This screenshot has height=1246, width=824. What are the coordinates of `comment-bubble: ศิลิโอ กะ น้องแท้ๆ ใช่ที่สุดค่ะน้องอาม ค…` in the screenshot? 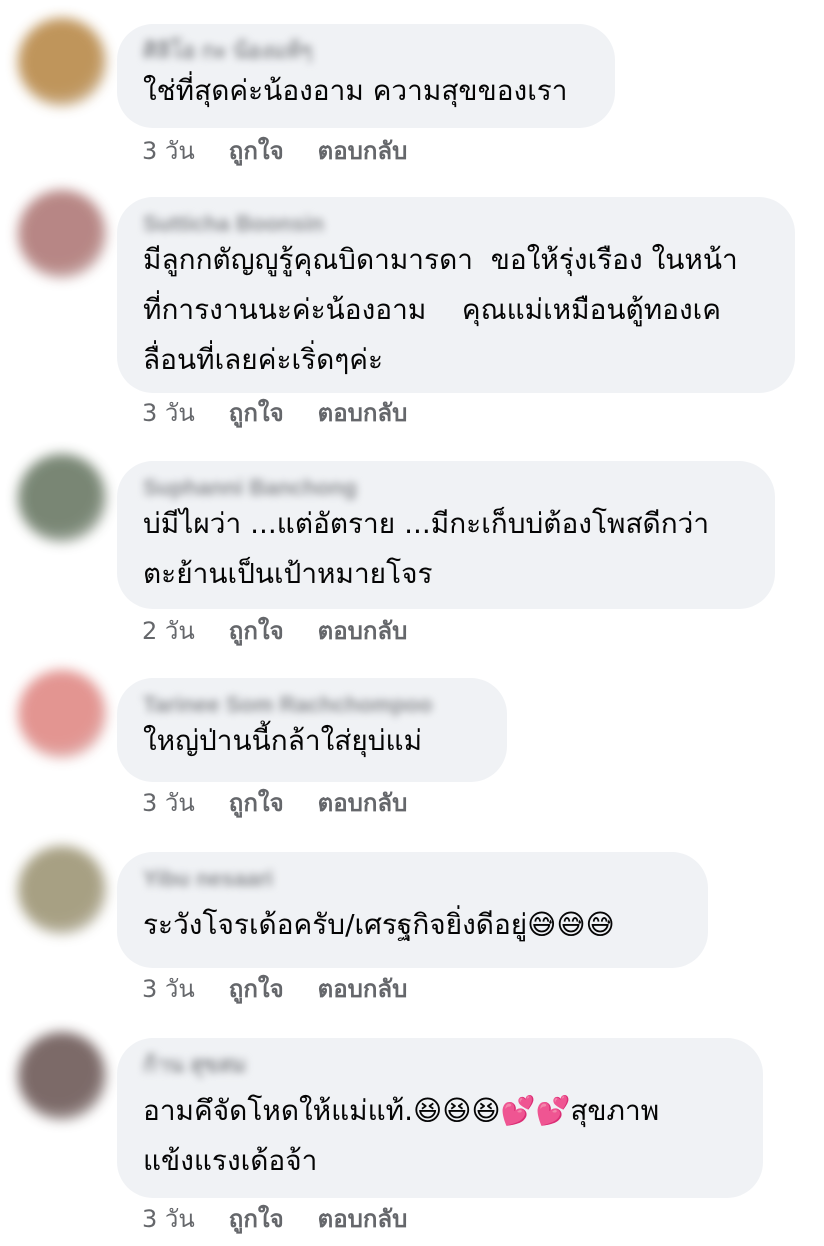 It's located at (366, 76).